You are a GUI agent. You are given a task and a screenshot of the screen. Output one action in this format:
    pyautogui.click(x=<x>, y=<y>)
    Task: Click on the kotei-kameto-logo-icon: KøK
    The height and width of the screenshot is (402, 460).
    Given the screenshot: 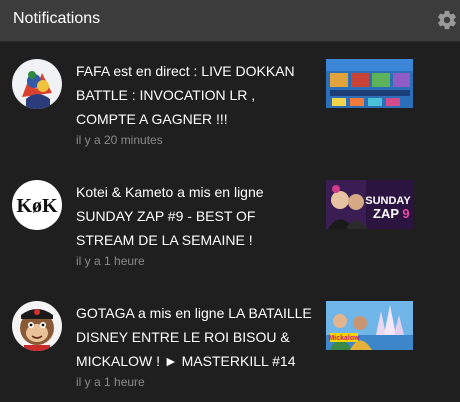 What is the action you would take?
    pyautogui.click(x=37, y=205)
    